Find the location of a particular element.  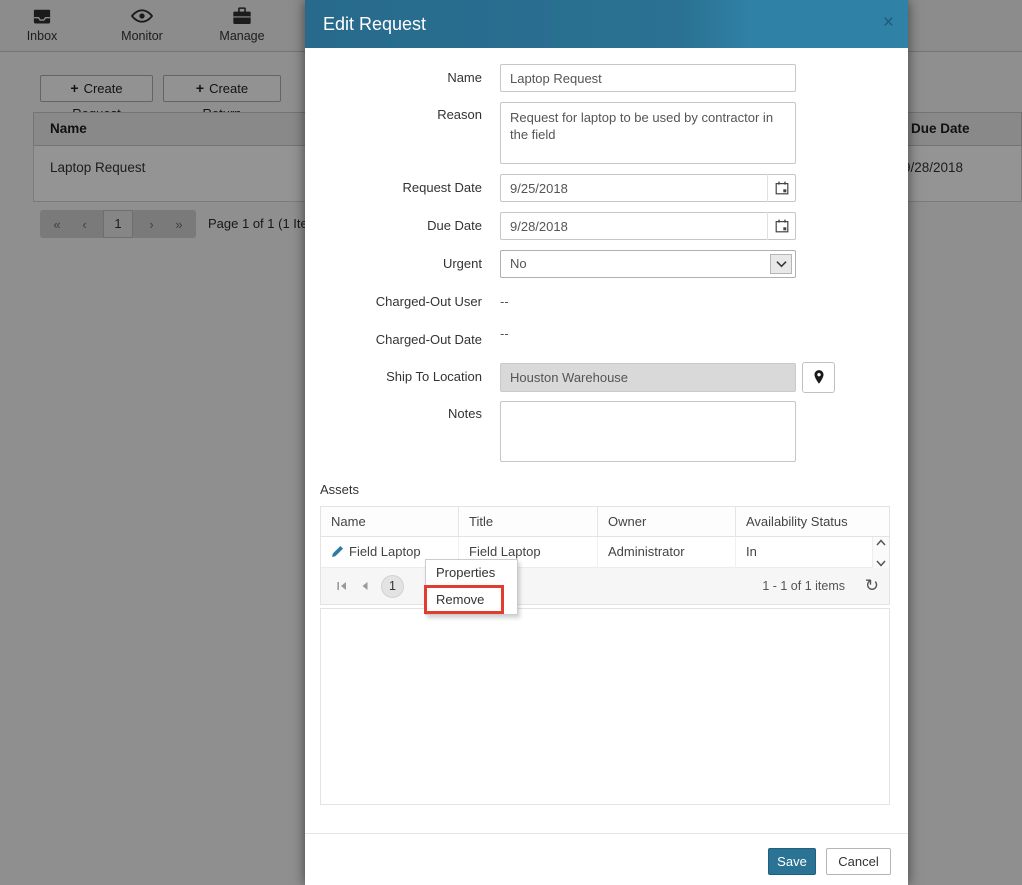

pencil-icon is located at coordinates (340, 551).